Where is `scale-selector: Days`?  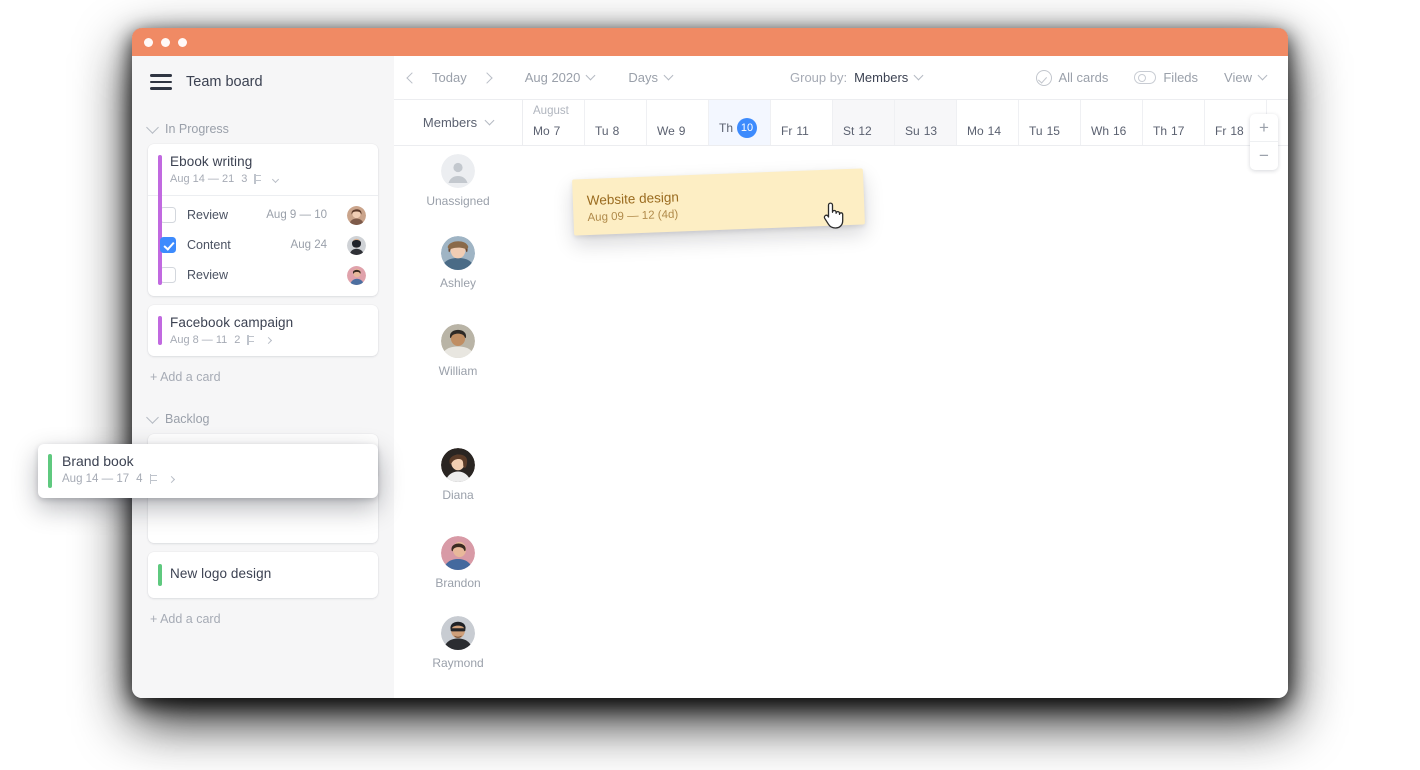
scale-selector: Days is located at coordinates (651, 77).